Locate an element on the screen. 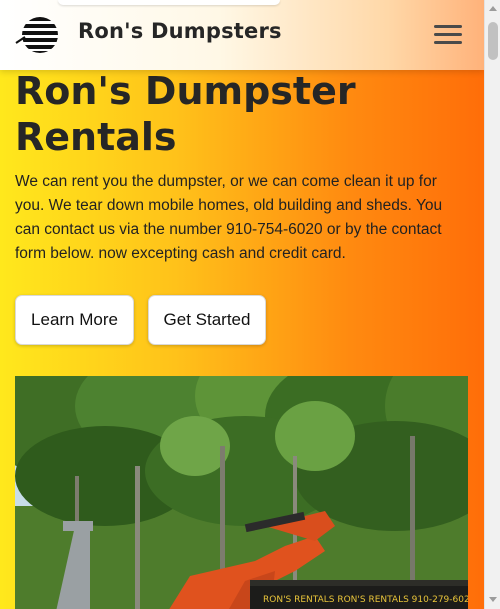 The width and height of the screenshot is (500, 609). vertical-scrollbar is located at coordinates (492, 304).